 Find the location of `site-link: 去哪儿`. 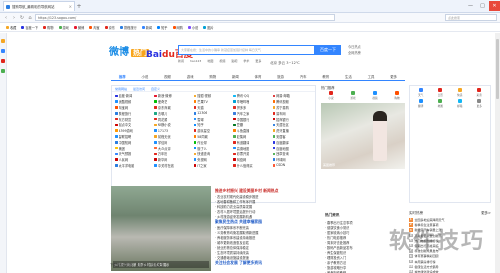

site-link: 去哪儿 is located at coordinates (173, 113).